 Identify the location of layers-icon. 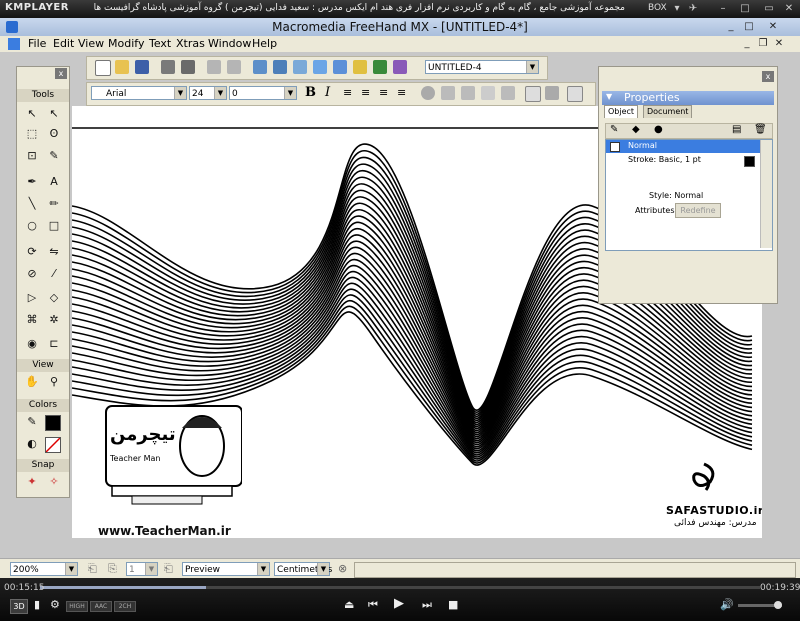
(300, 67).